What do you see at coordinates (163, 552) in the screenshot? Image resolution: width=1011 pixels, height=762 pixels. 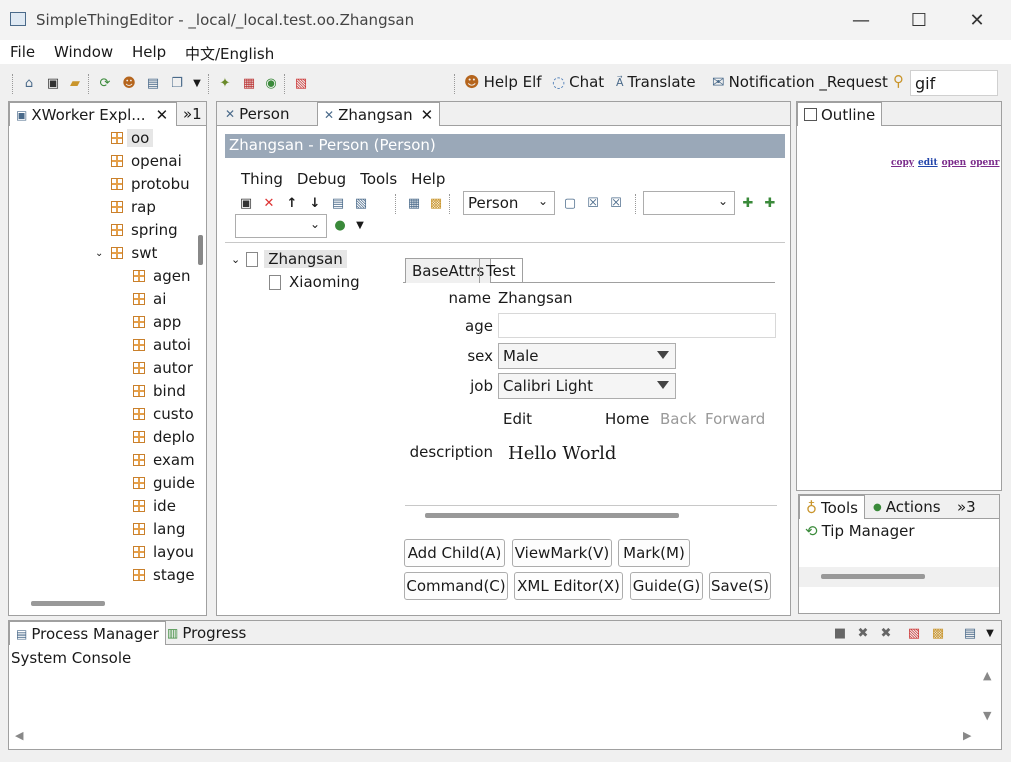 I see `tree-item-layou: layou` at bounding box center [163, 552].